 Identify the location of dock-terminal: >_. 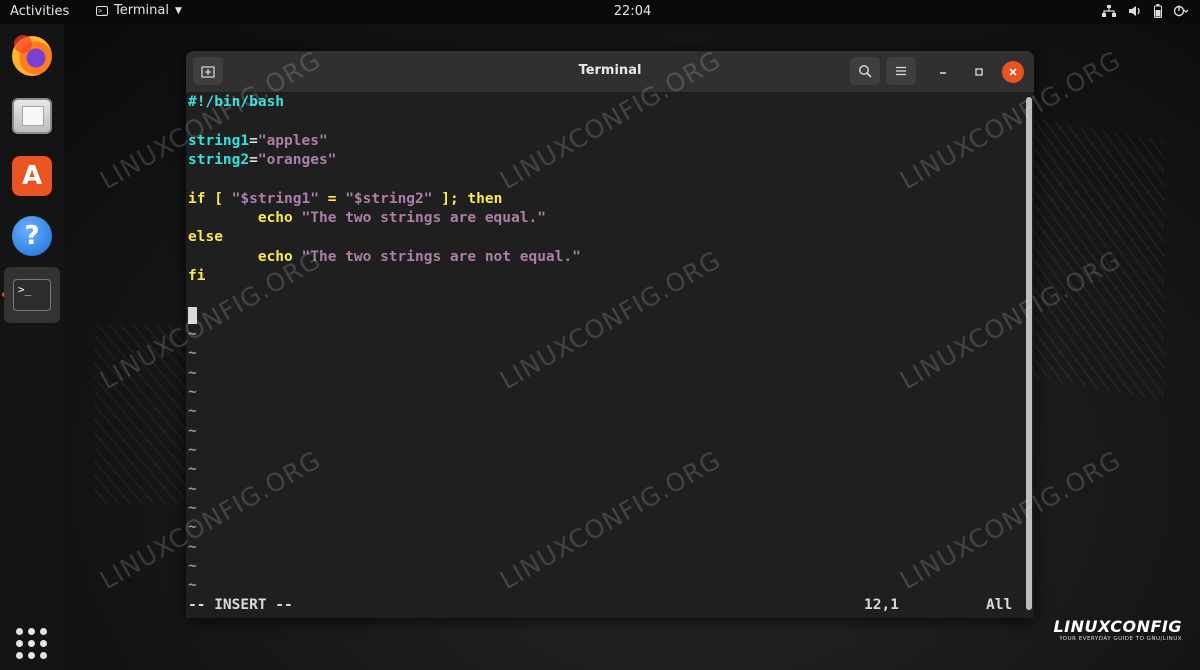
(32, 295).